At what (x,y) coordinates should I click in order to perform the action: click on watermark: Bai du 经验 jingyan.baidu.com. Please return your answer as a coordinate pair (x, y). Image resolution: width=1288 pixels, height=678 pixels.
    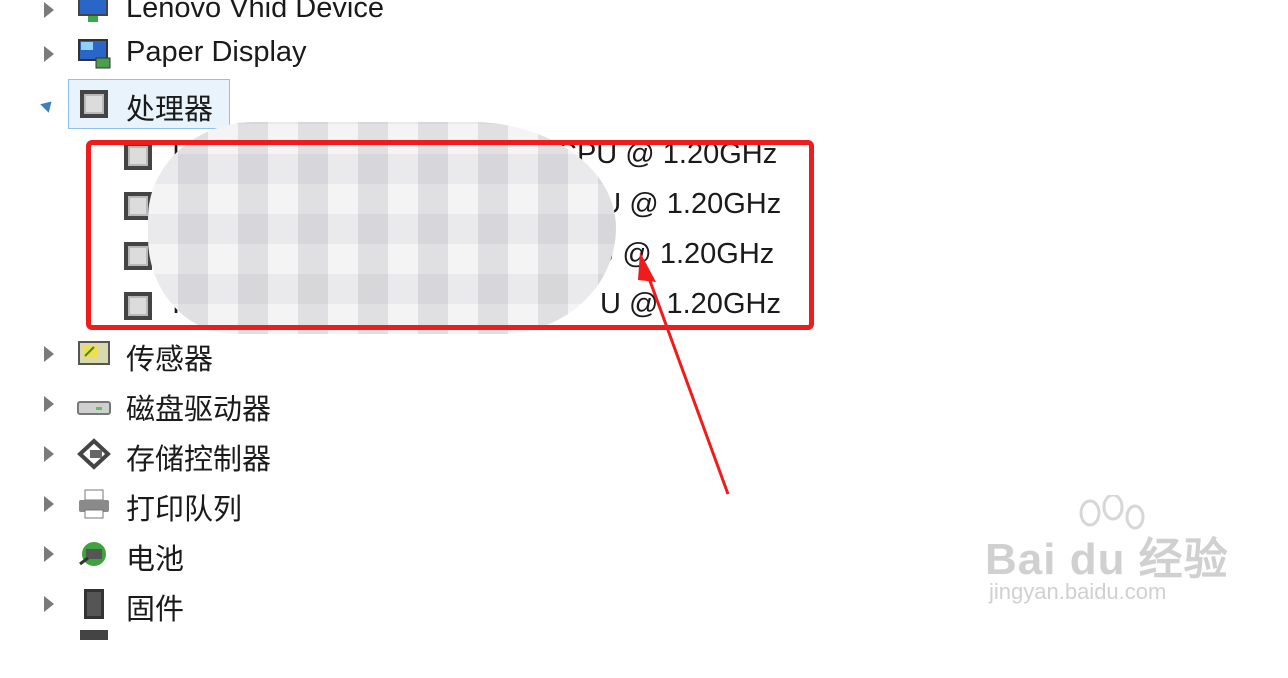
    Looking at the image, I should click on (1110, 555).